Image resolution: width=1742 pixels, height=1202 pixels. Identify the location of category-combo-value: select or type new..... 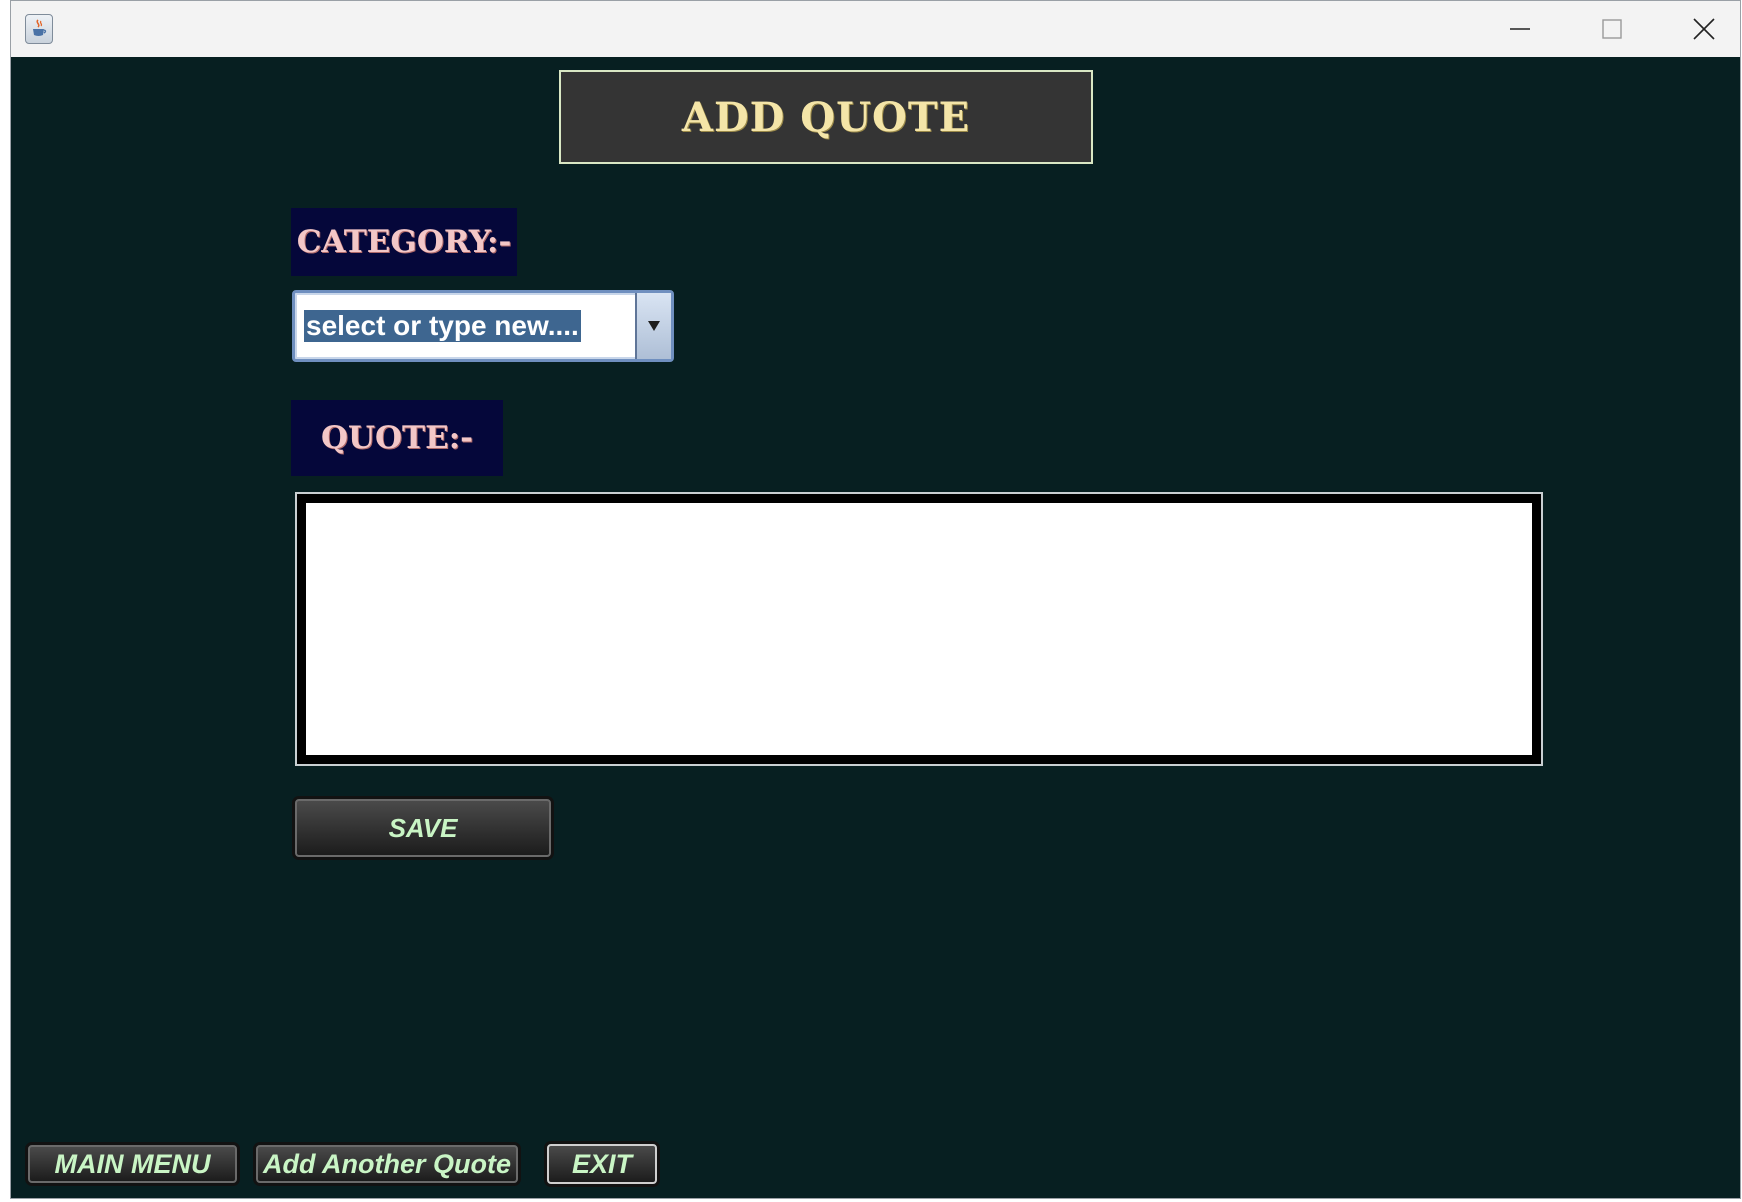
(442, 326).